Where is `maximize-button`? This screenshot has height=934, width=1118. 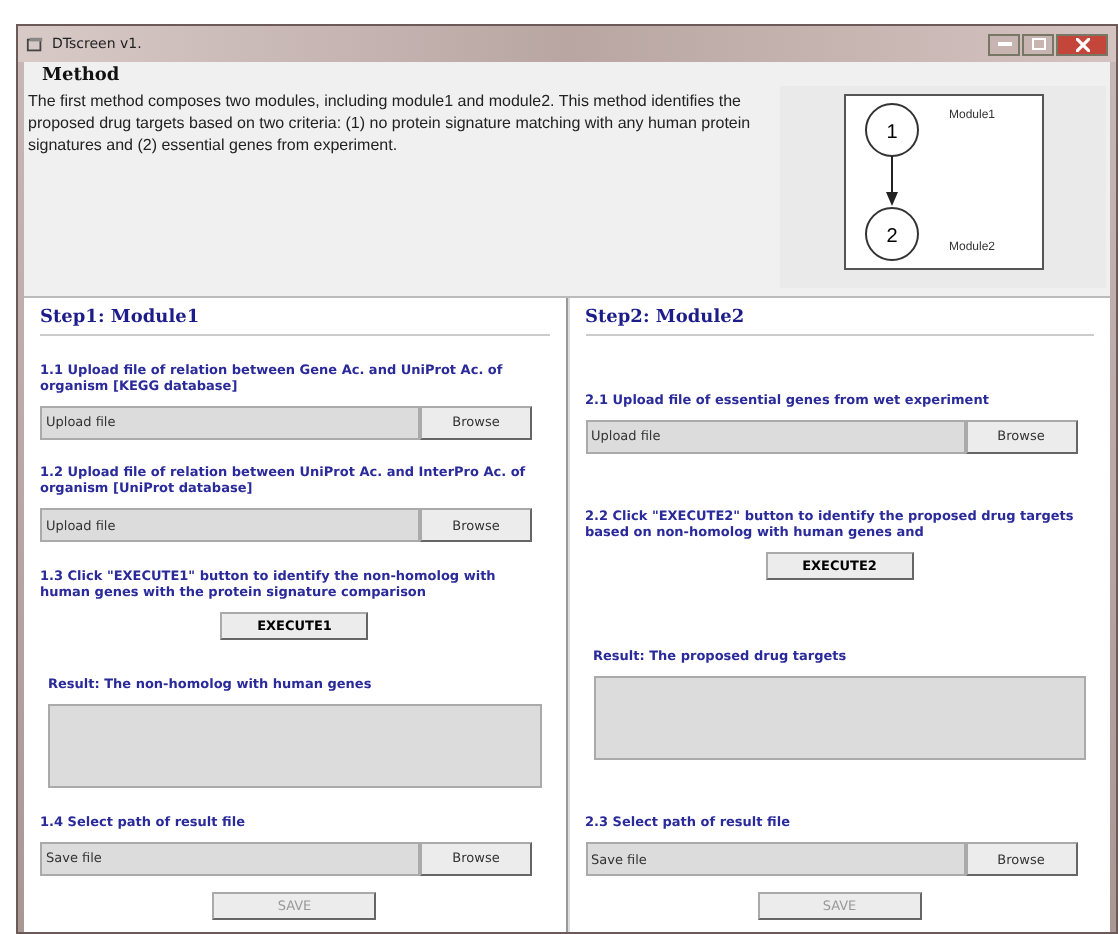
maximize-button is located at coordinates (1038, 44).